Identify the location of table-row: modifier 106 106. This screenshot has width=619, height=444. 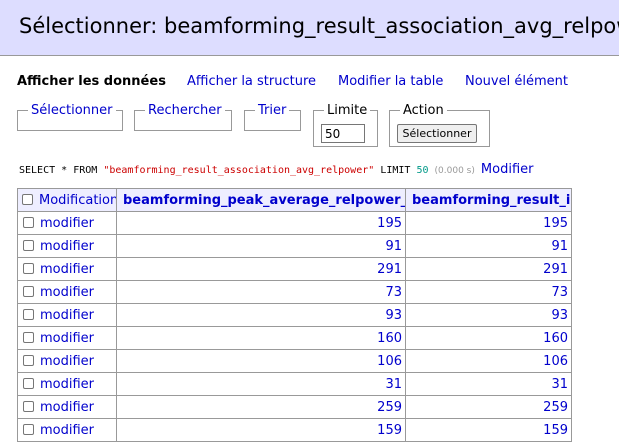
(294, 361).